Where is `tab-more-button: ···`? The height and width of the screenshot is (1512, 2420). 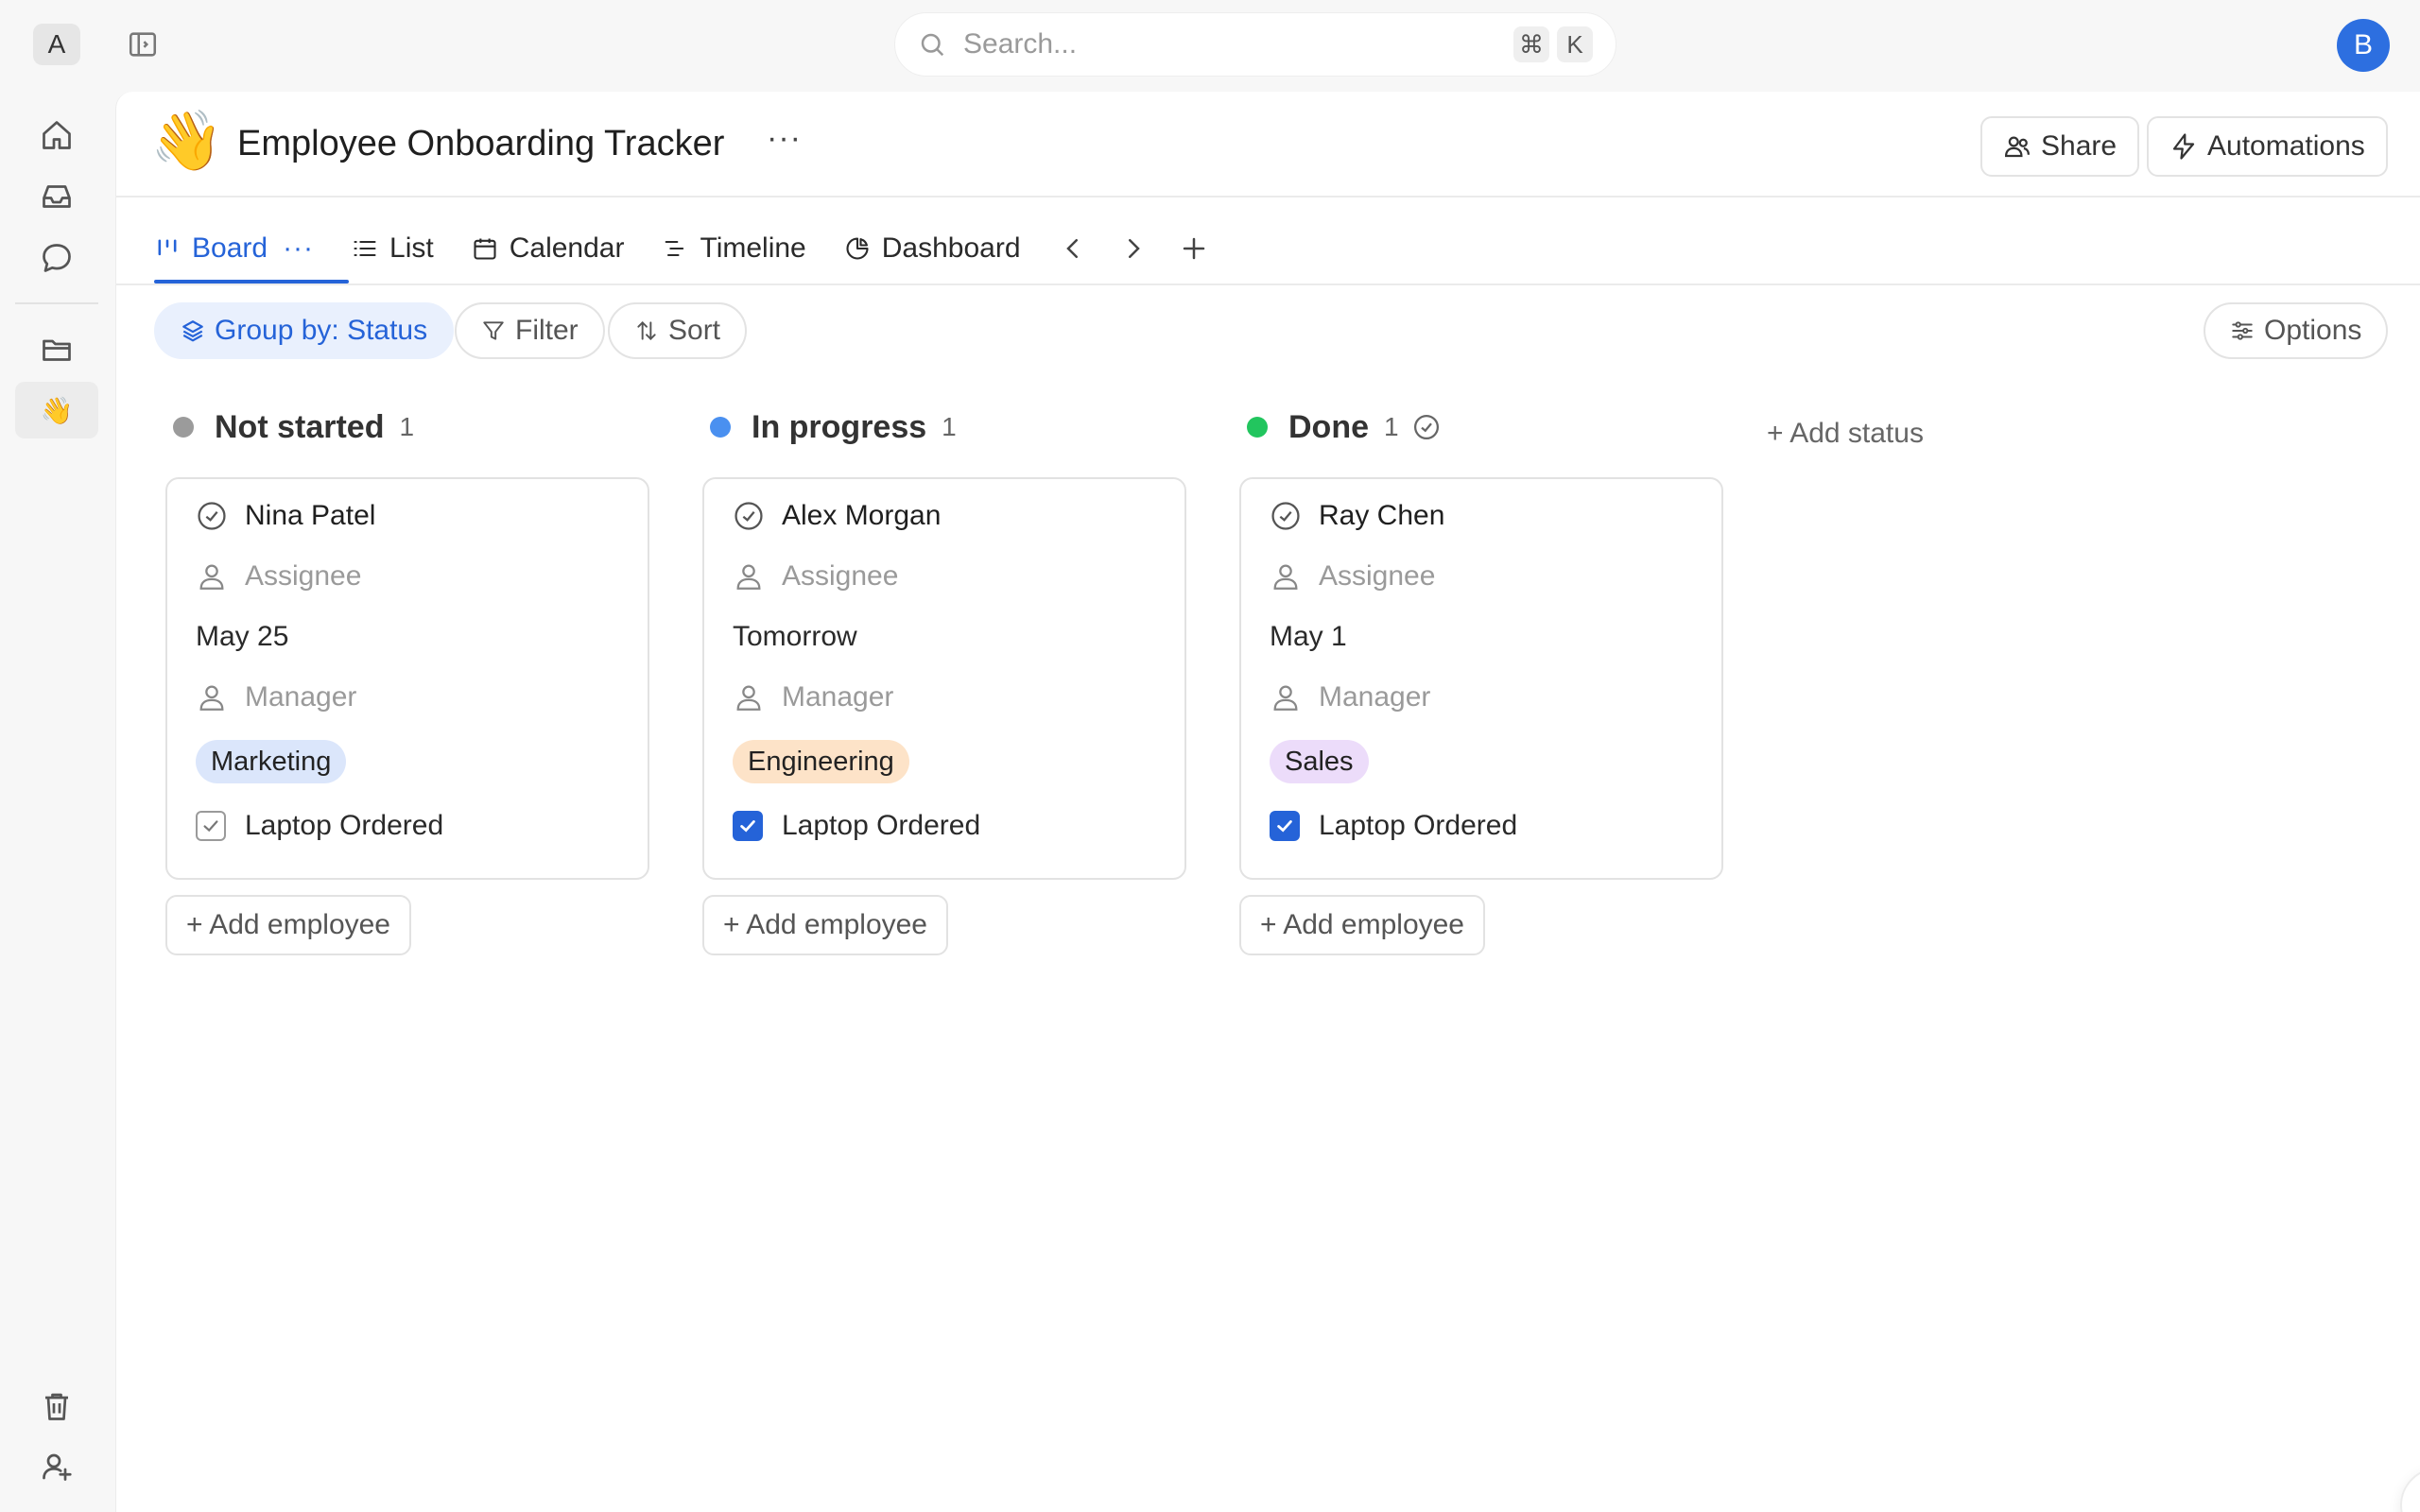 tab-more-button: ··· is located at coordinates (298, 248).